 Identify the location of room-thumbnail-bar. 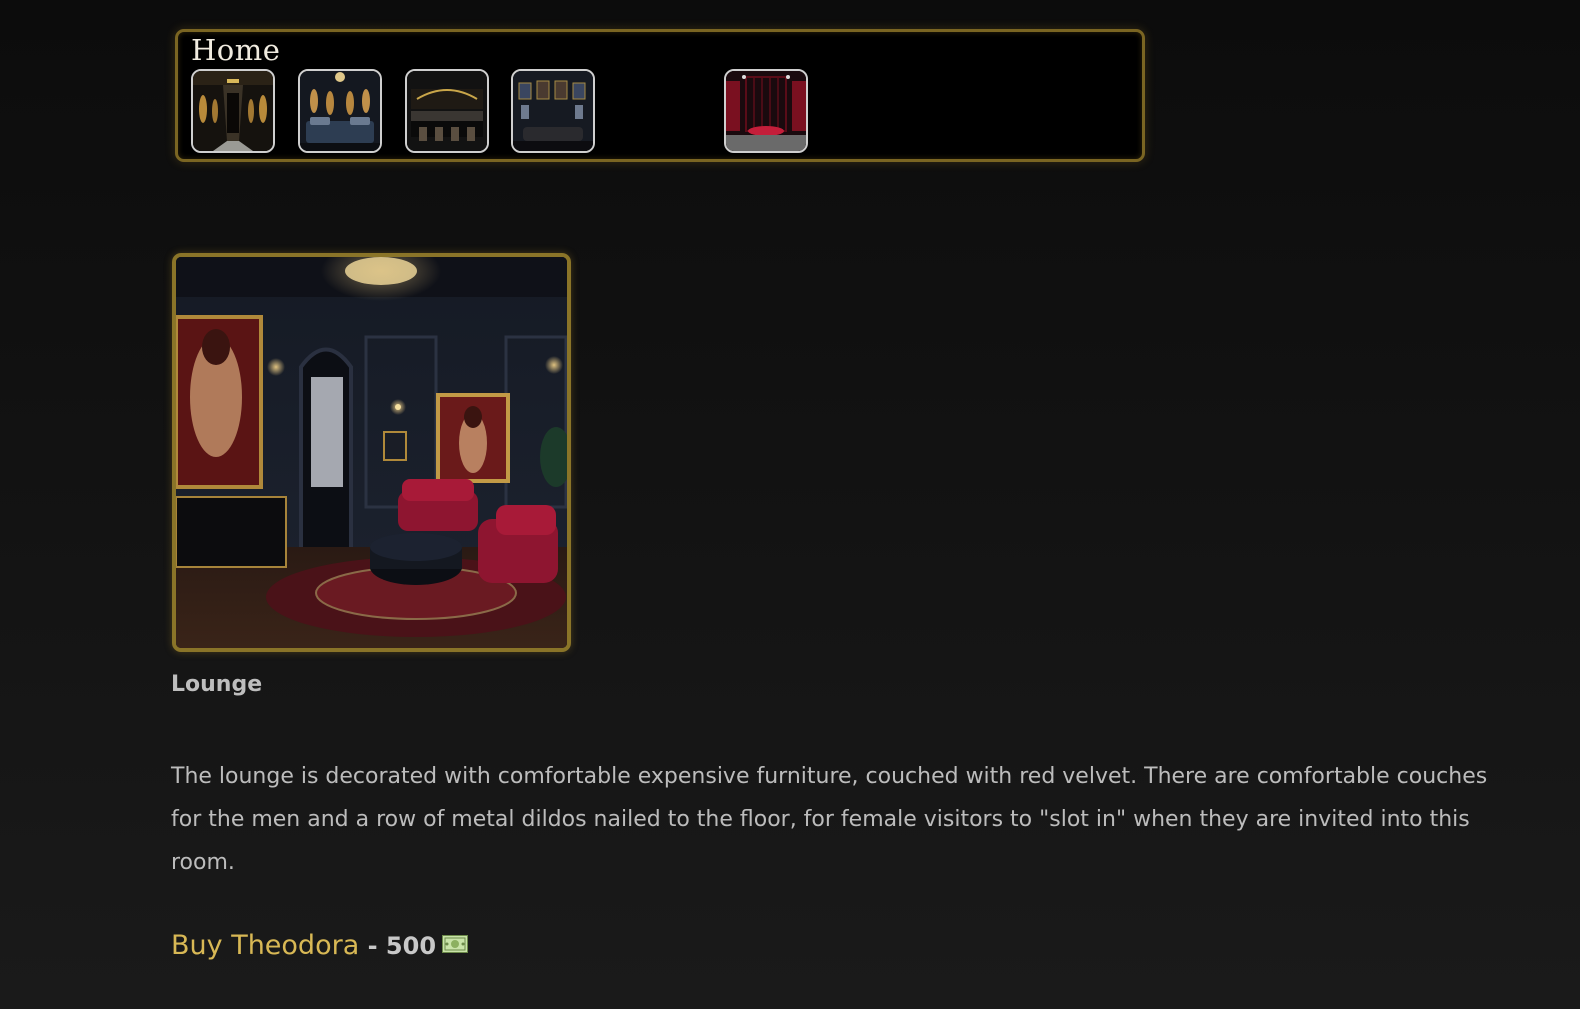
(447, 111).